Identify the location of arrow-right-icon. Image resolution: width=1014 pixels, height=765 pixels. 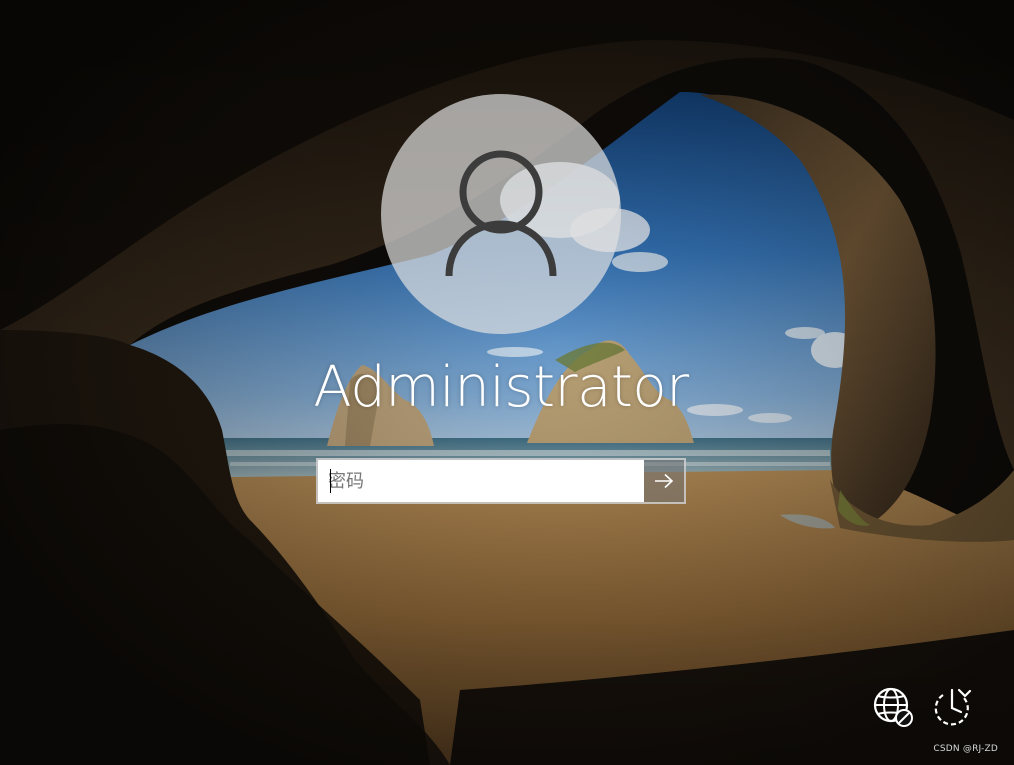
(664, 481).